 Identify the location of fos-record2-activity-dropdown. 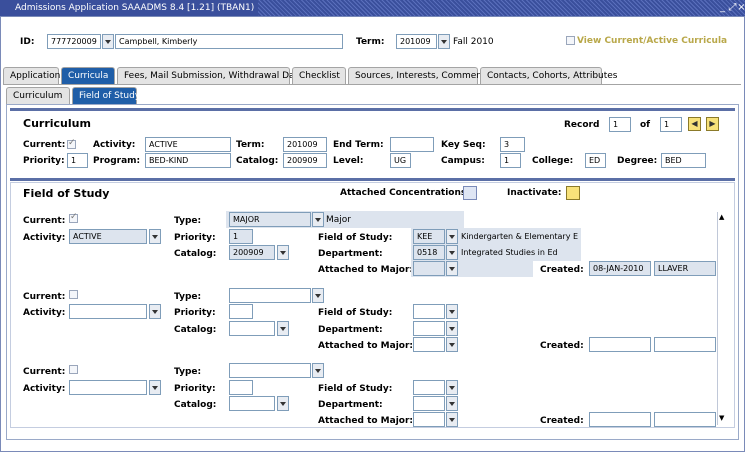
(155, 311).